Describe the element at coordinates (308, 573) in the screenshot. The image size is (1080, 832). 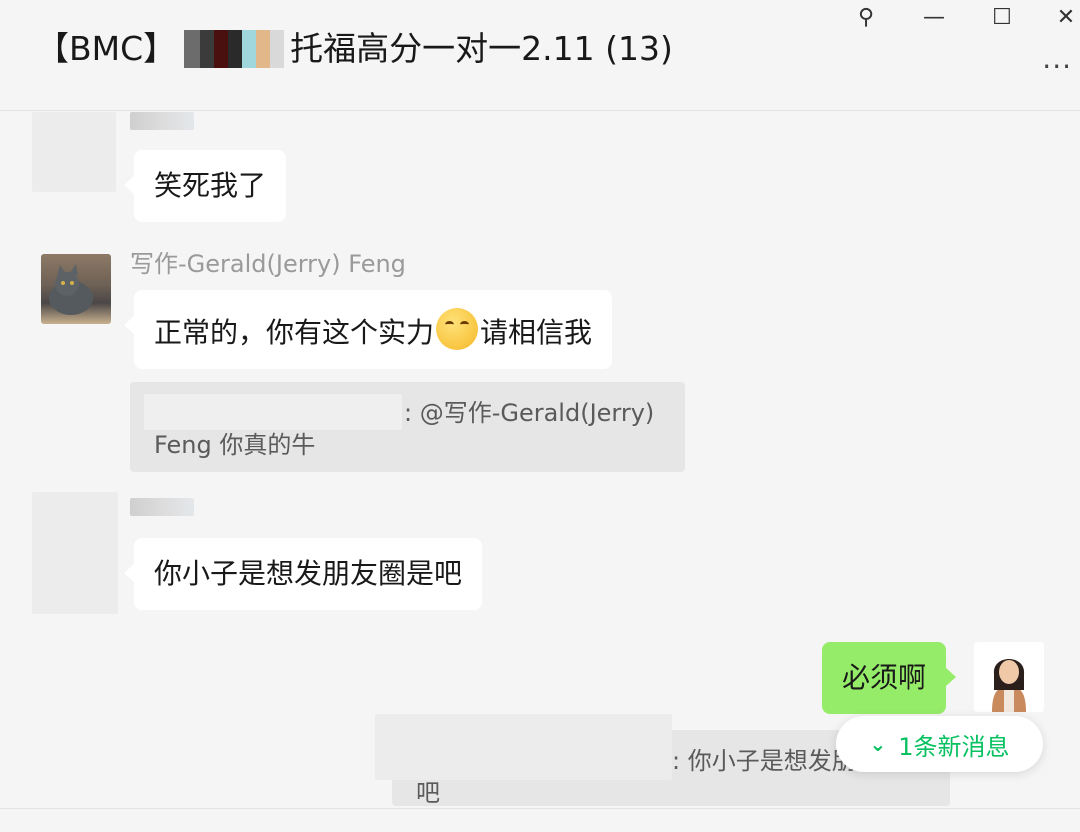
I see `message-text: 你小子是想发朋友圈是吧` at that location.